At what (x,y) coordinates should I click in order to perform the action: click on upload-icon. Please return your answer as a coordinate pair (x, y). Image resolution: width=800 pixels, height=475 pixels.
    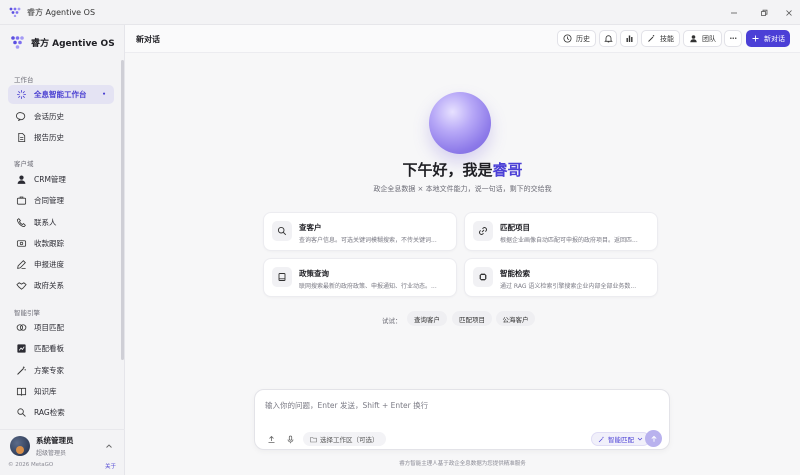
    Looking at the image, I should click on (271, 439).